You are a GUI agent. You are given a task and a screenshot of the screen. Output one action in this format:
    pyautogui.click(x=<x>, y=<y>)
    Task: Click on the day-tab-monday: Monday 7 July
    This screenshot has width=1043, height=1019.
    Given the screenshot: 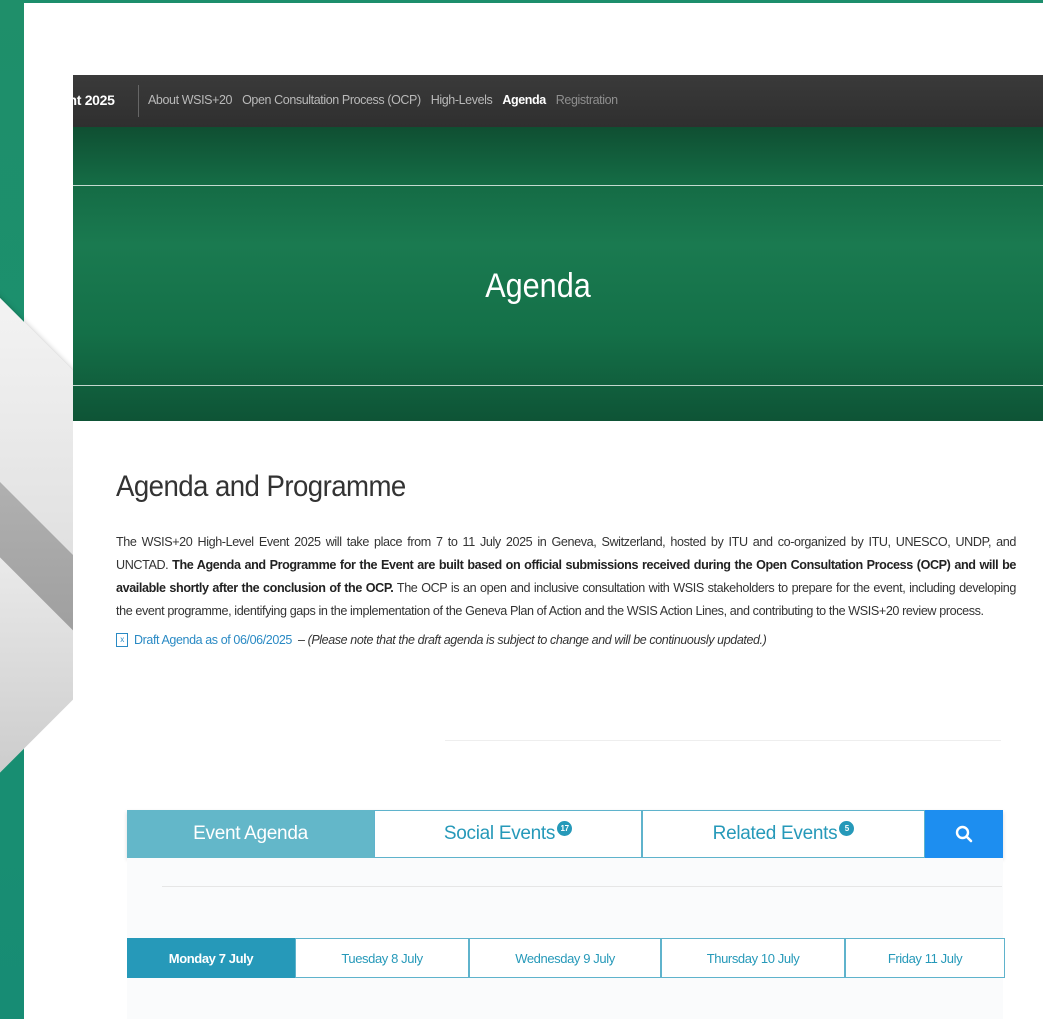 What is the action you would take?
    pyautogui.click(x=211, y=958)
    